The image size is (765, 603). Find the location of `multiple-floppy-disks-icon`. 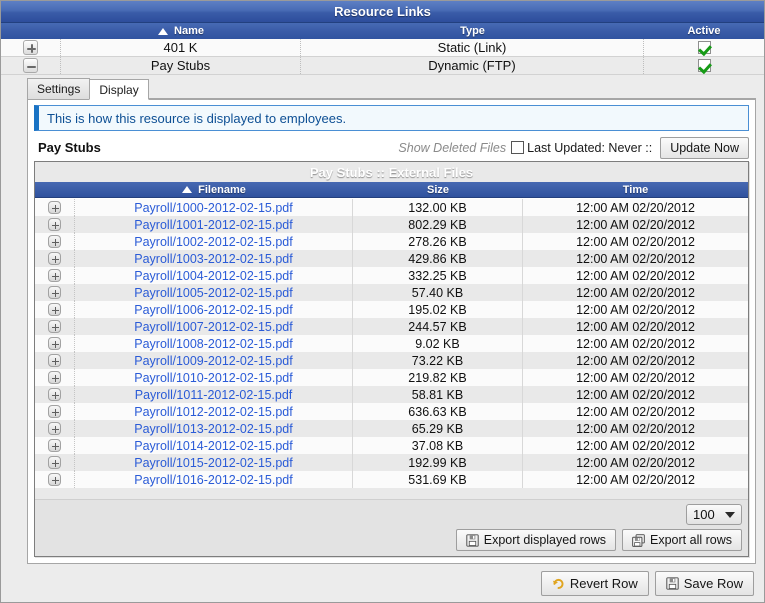

multiple-floppy-disks-icon is located at coordinates (638, 540).